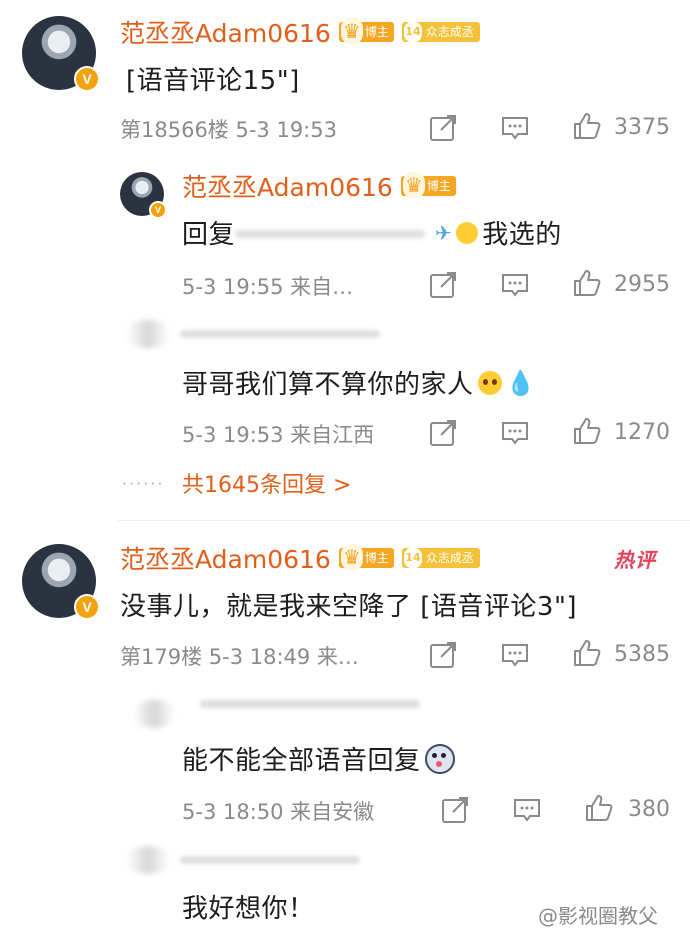  I want to click on comment-meta: 第18566楼 5-3 19:53, so click(228, 130).